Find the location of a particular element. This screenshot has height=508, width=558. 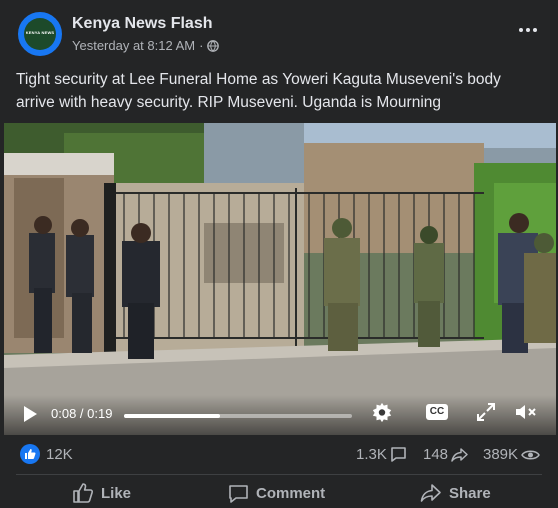

fullscreen-icon is located at coordinates (486, 412).